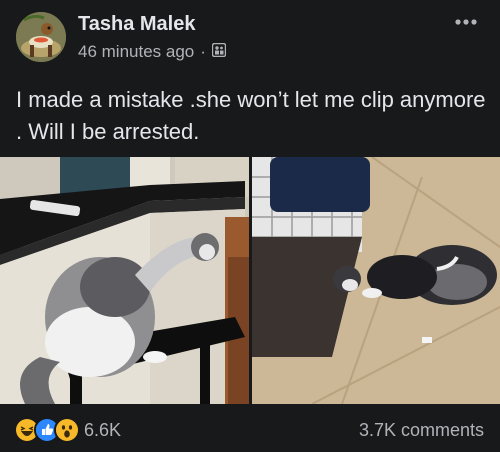  I want to click on post-timestamp: 46 minutes ago, so click(136, 52).